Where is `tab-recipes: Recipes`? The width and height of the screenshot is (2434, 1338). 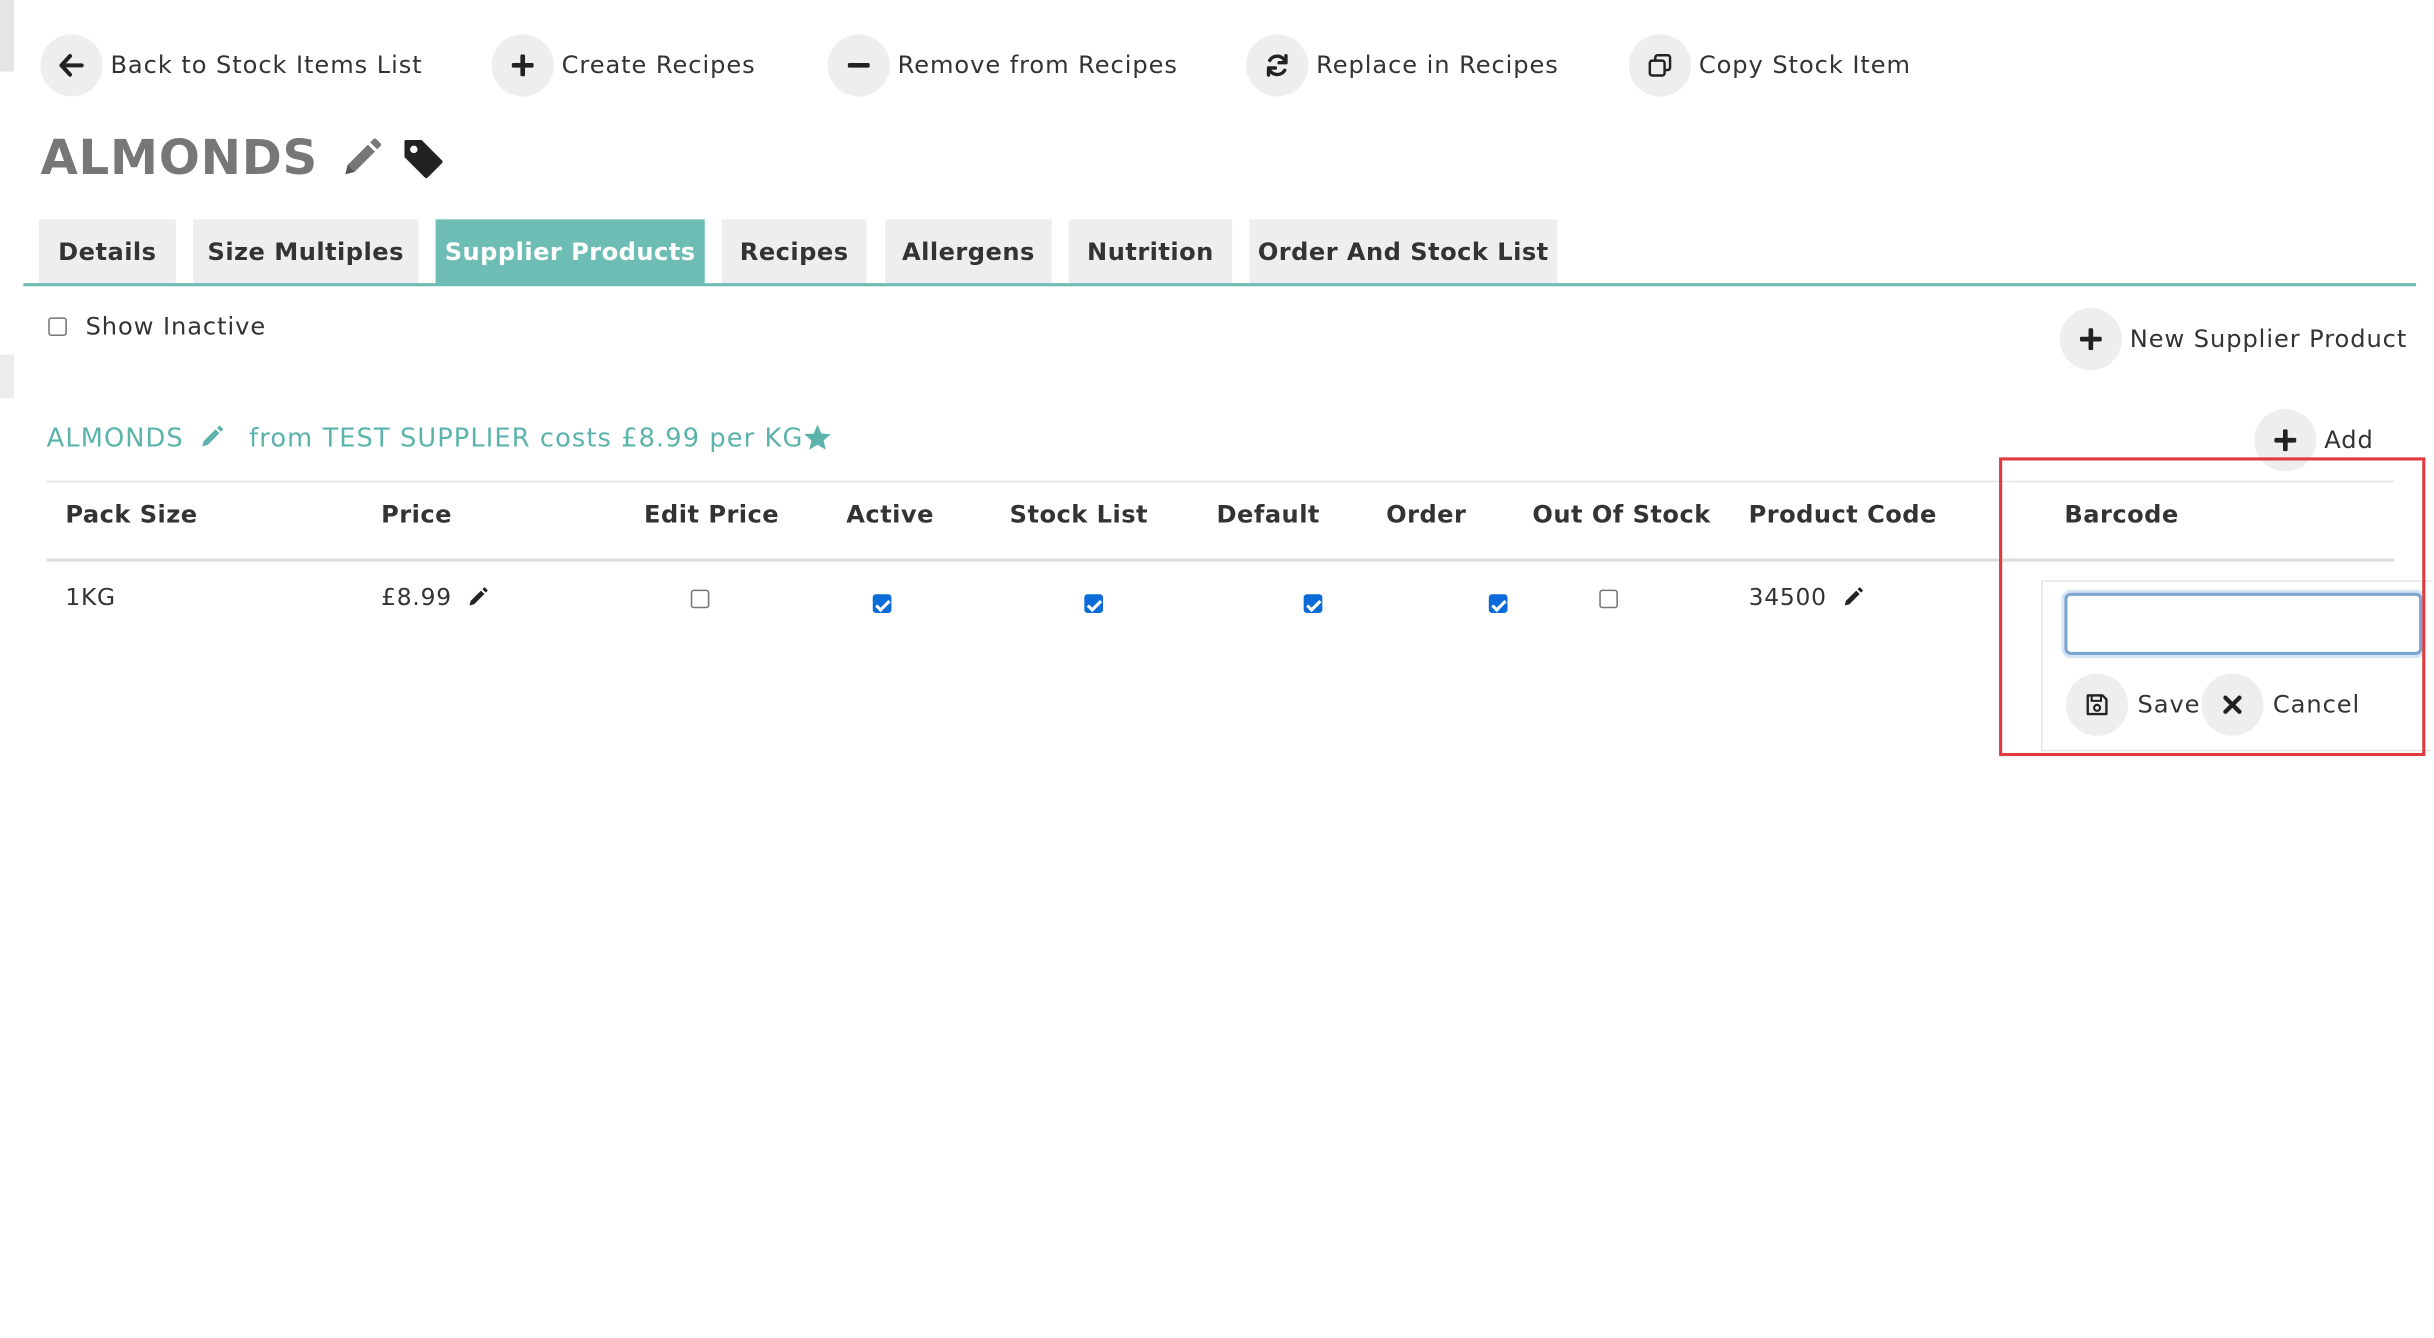
tab-recipes: Recipes is located at coordinates (794, 252).